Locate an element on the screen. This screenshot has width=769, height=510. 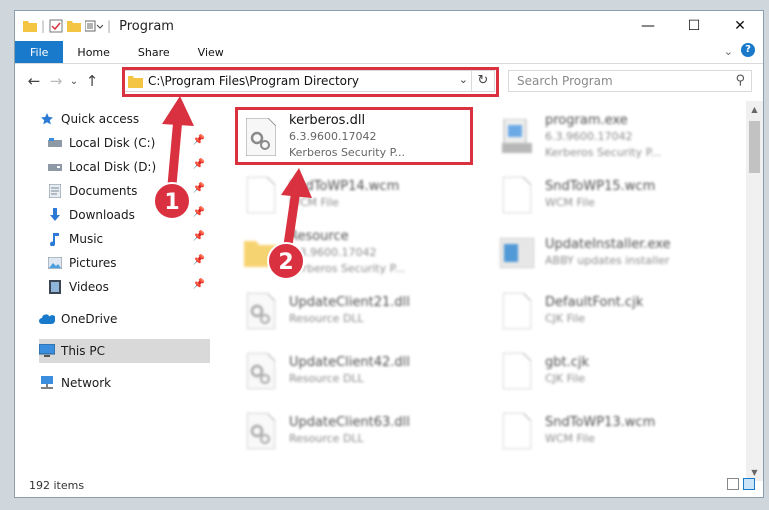
tab-file: File is located at coordinates (39, 52).